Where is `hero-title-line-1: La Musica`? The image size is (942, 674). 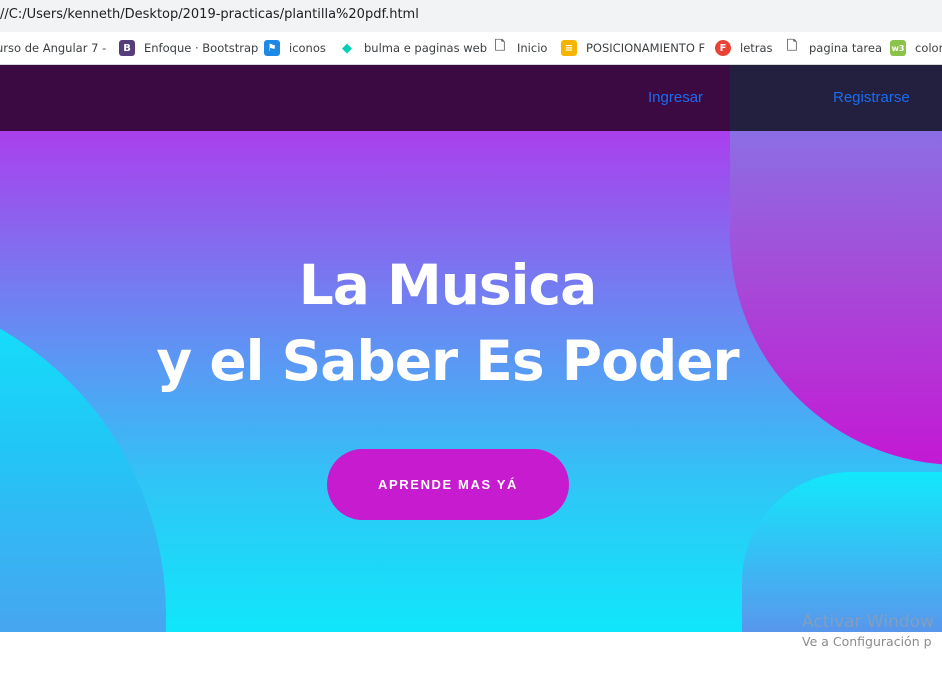
hero-title-line-1: La Musica is located at coordinates (448, 285).